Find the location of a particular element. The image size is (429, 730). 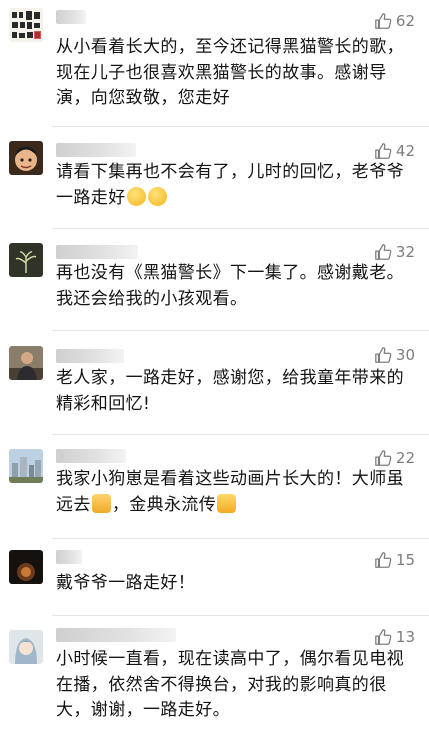

plant-avatar-image is located at coordinates (26, 260).